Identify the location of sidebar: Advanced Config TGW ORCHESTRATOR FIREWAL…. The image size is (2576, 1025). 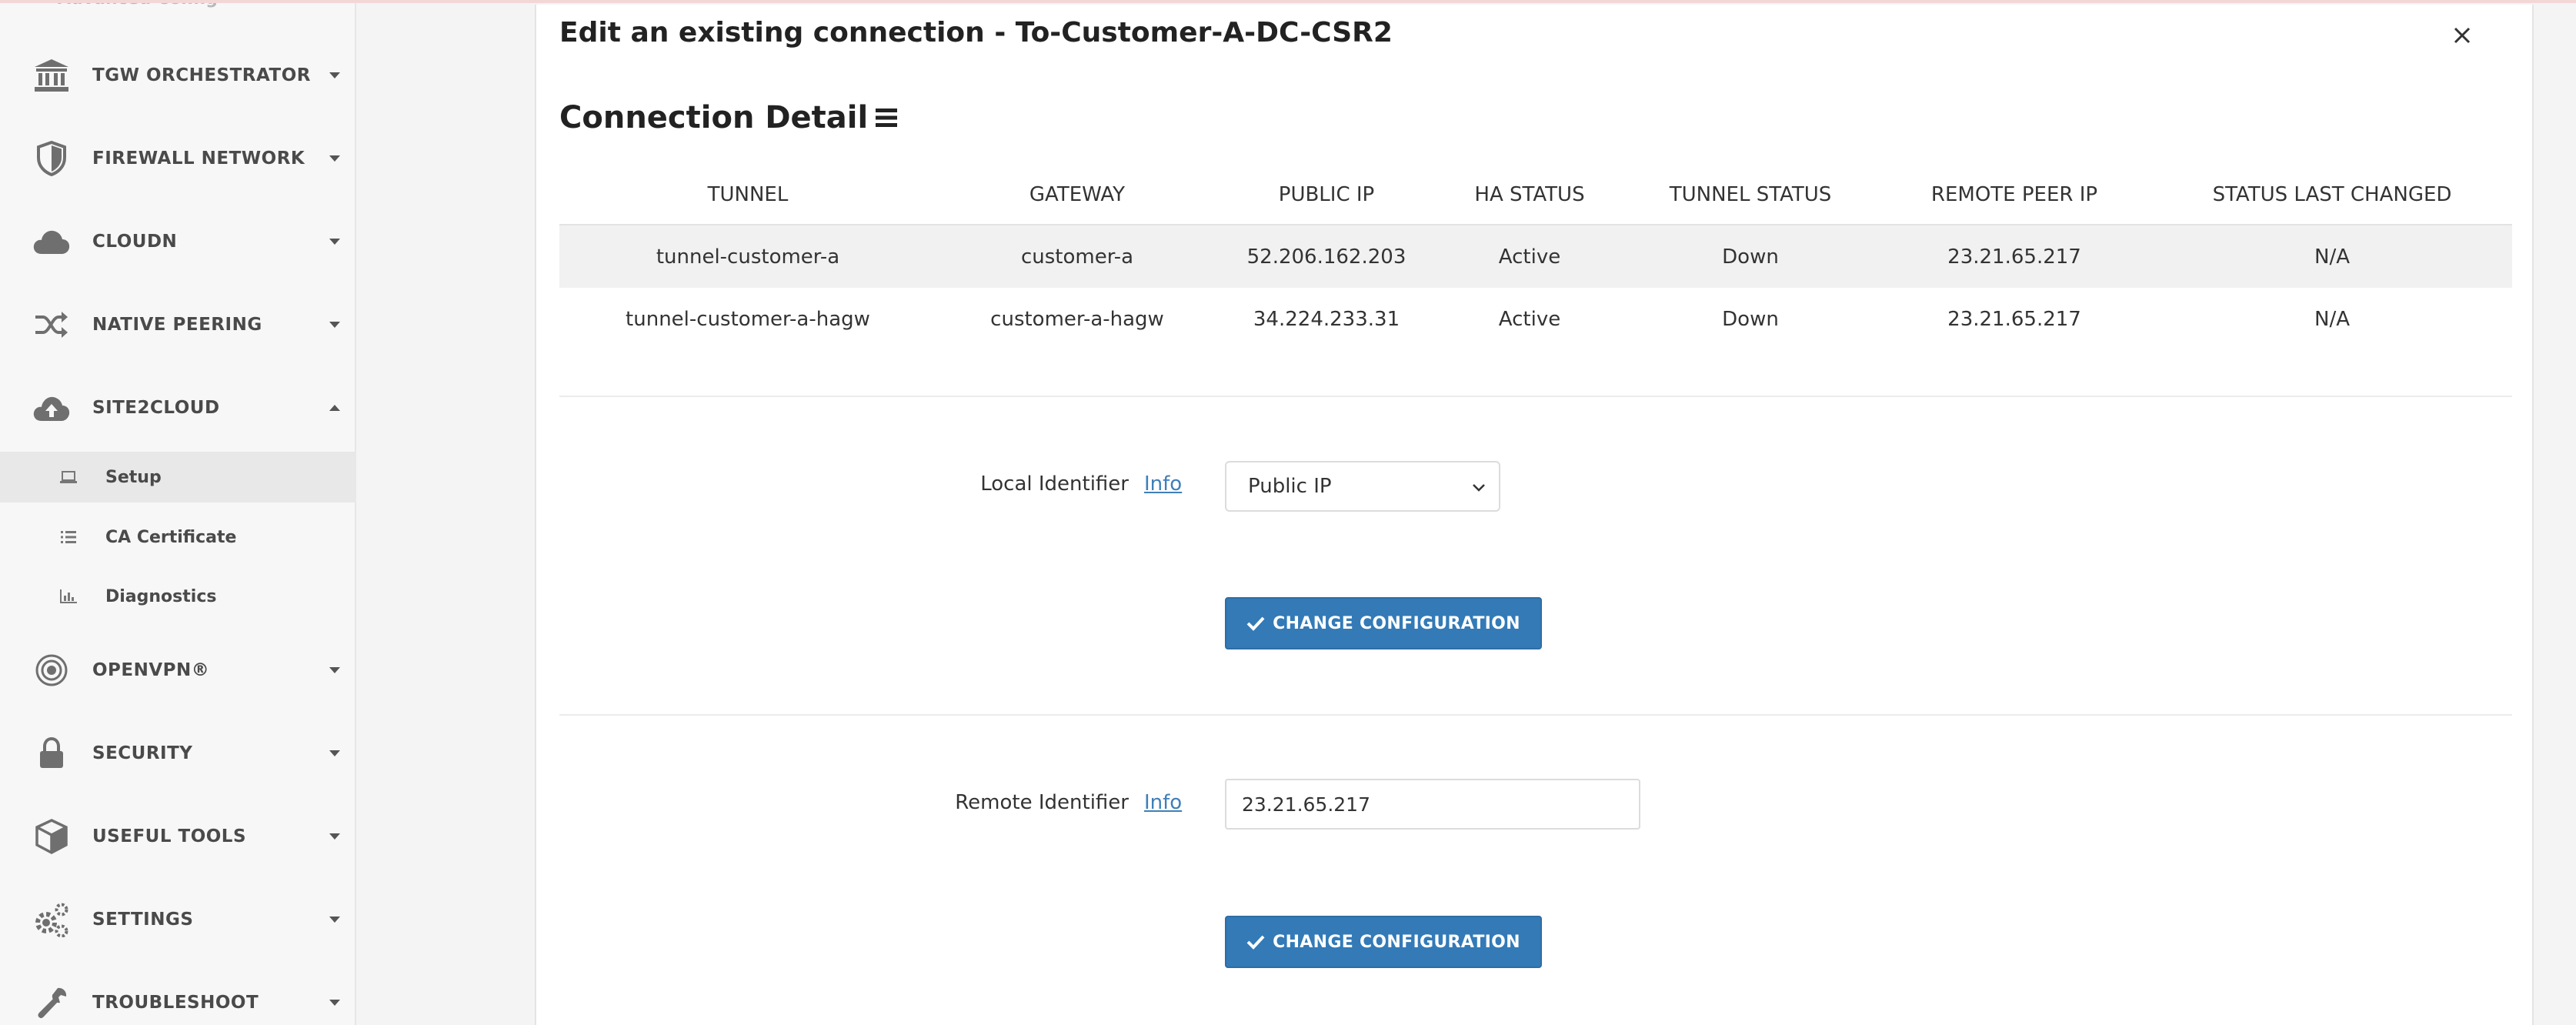
(178, 512).